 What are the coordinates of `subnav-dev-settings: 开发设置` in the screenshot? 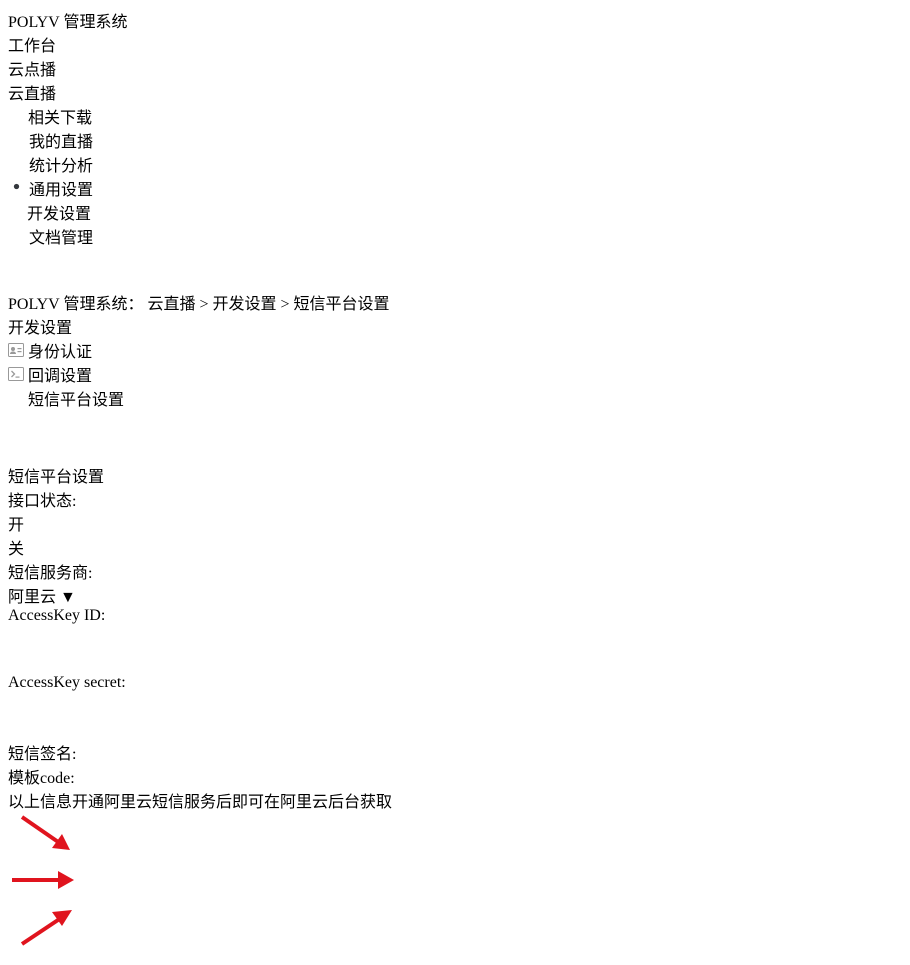 It's located at (76, 212).